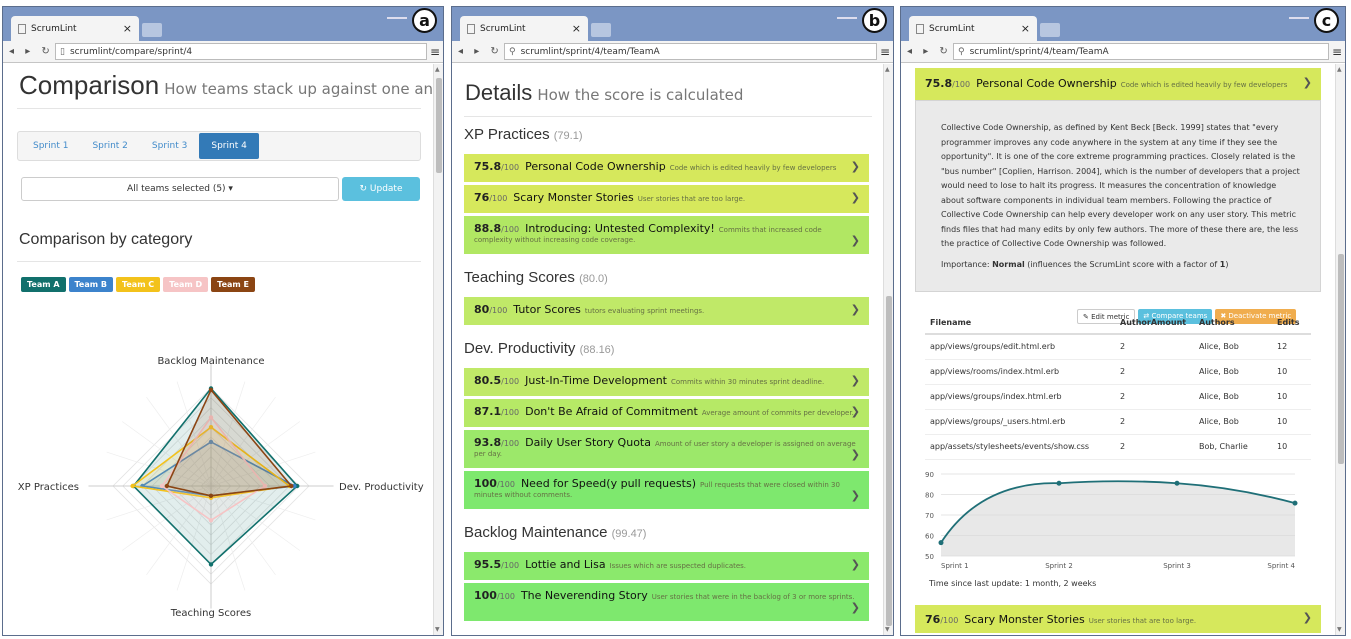 This screenshot has height=639, width=1351. I want to click on section-heading: XP Practices (79.1), so click(523, 134).